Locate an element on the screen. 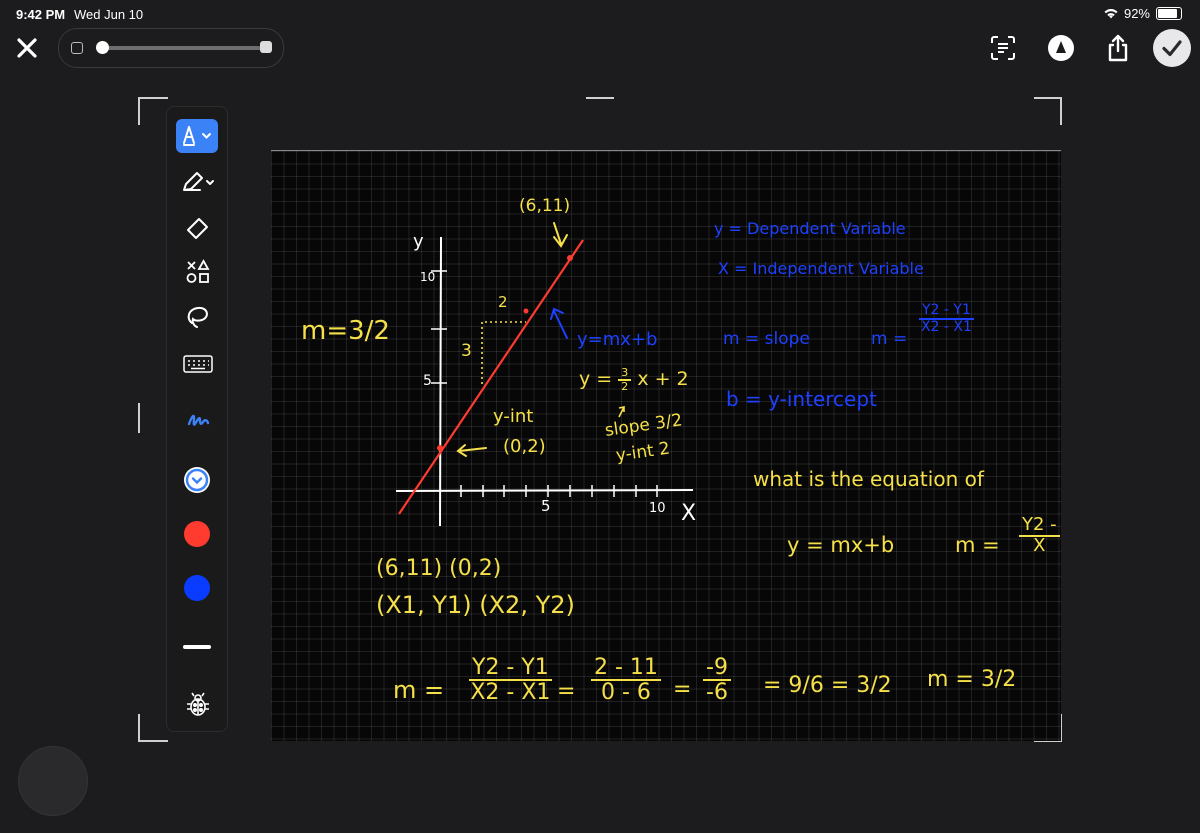 This screenshot has height=833, width=1200. close-button is located at coordinates (27, 48).